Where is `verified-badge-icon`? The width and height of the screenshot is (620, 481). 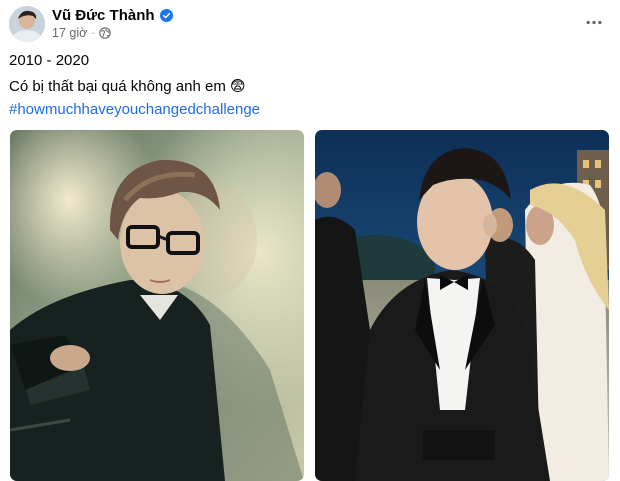 verified-badge-icon is located at coordinates (166, 15).